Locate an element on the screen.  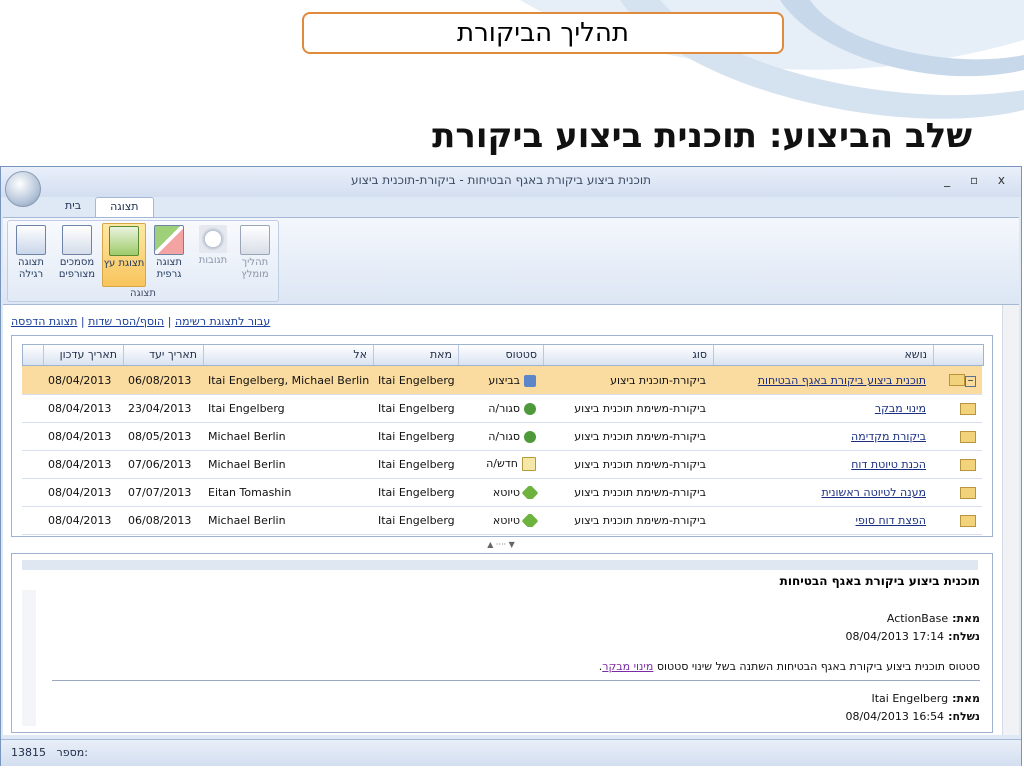
main-scrollbar is located at coordinates (1010, 520).